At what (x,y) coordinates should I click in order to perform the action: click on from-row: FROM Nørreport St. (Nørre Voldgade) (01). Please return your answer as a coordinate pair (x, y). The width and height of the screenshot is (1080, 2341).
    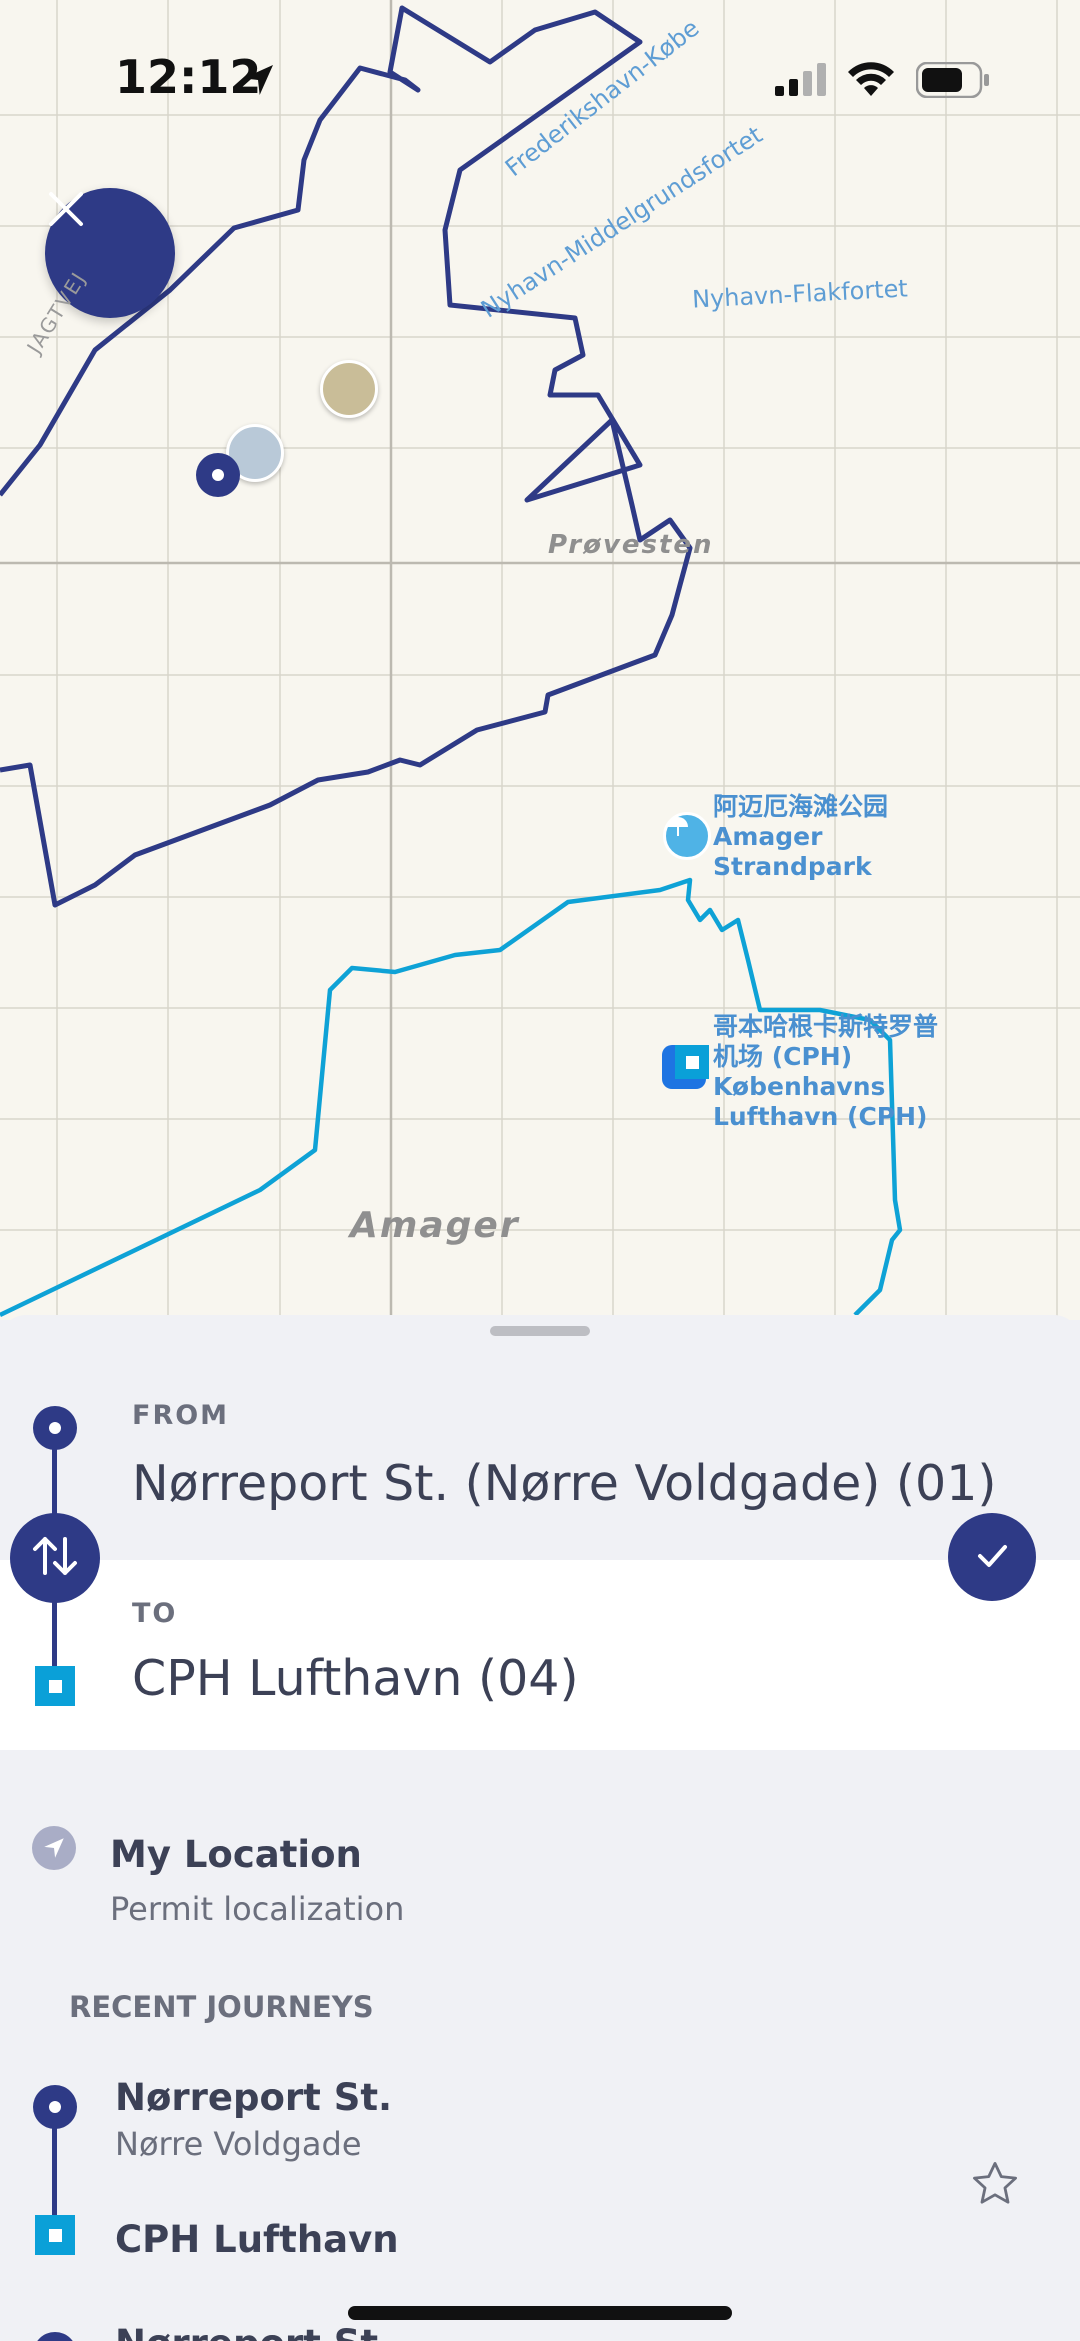
    Looking at the image, I should click on (553, 1465).